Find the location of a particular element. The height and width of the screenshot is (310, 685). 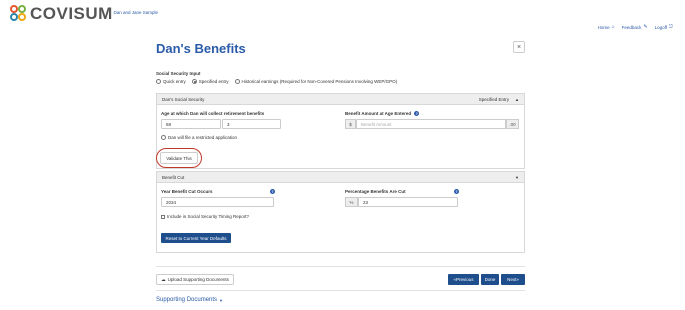

benefit-amount-label-text: Benefit Amount at Age Entered is located at coordinates (378, 113).